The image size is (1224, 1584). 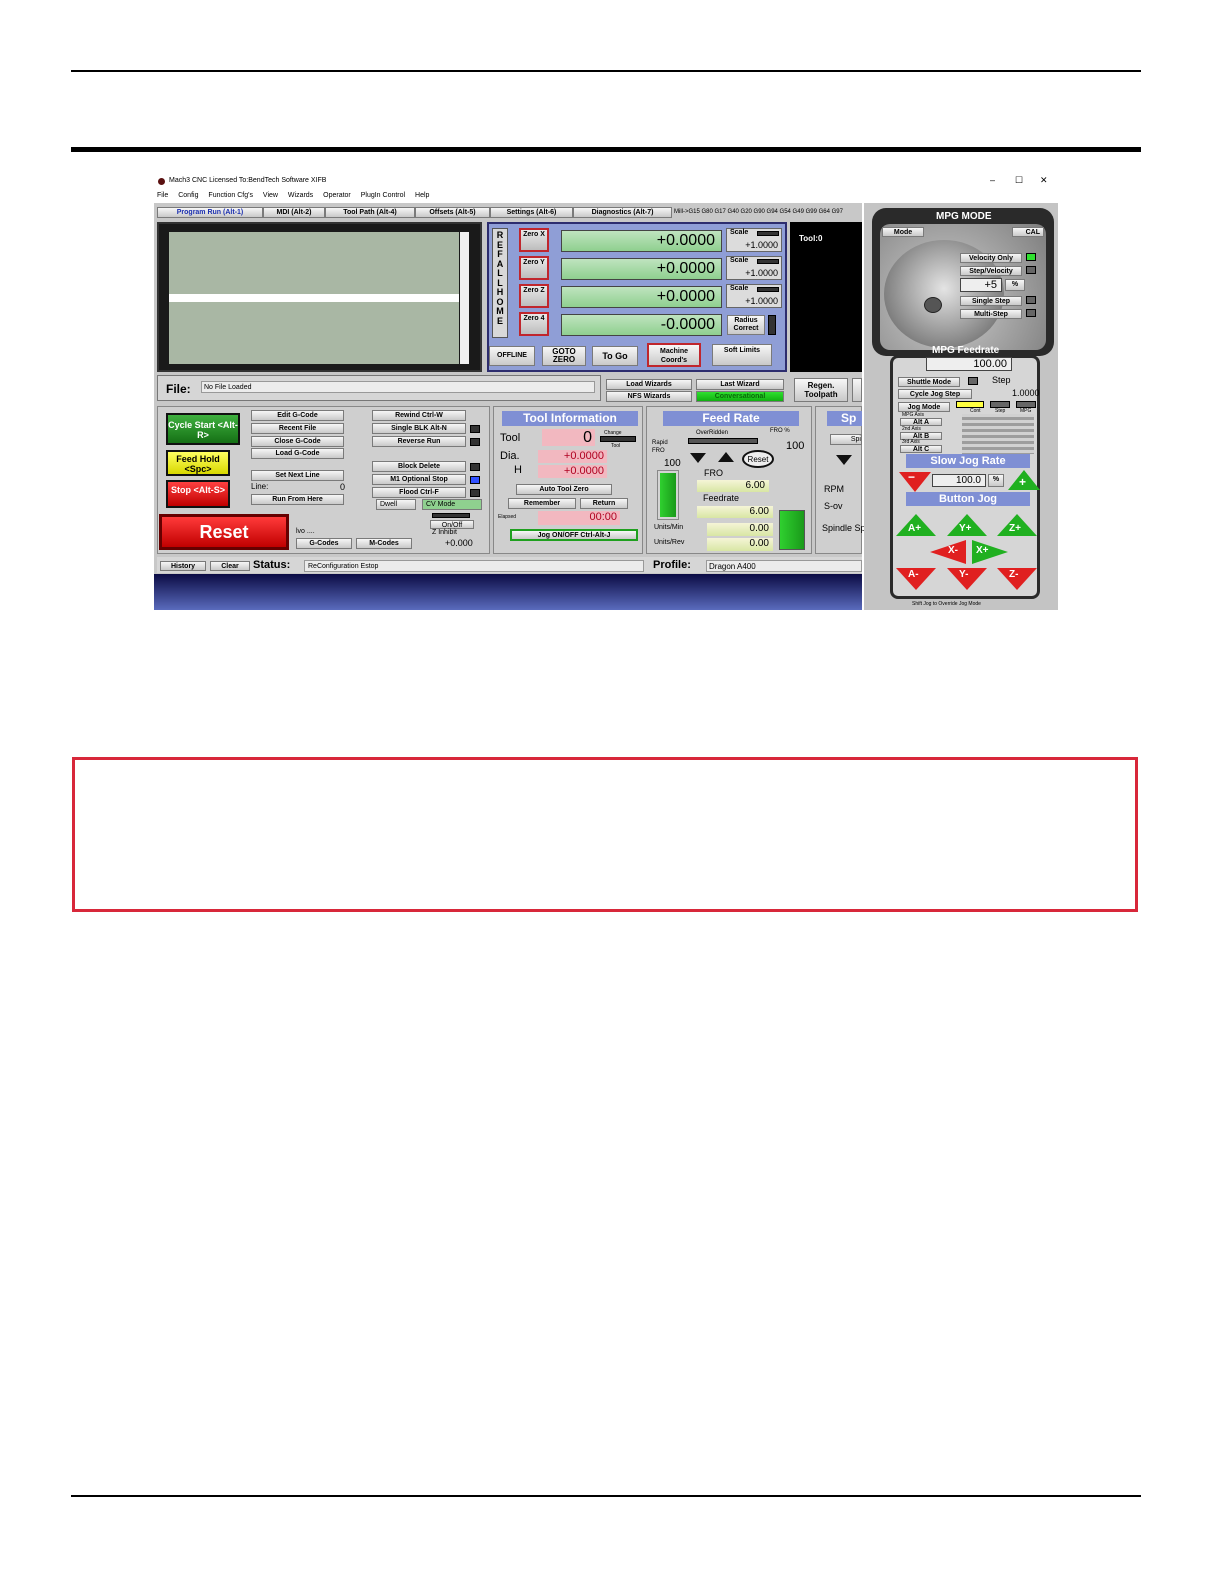 What do you see at coordinates (1019, 180) in the screenshot?
I see `maximize-icon: ☐` at bounding box center [1019, 180].